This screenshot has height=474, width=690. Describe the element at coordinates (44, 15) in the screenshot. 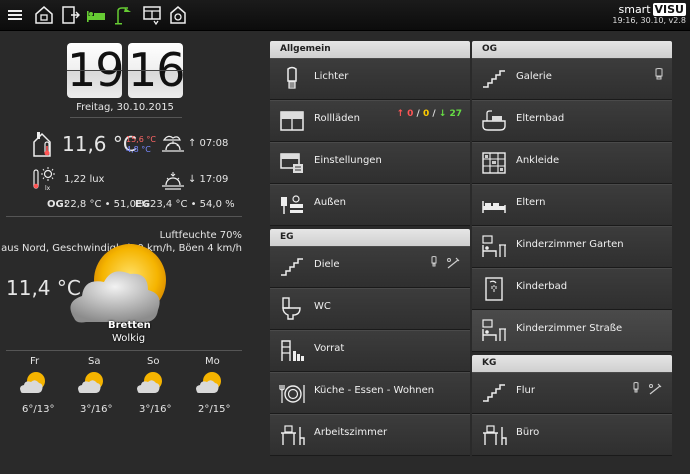

I see `home-icon` at that location.